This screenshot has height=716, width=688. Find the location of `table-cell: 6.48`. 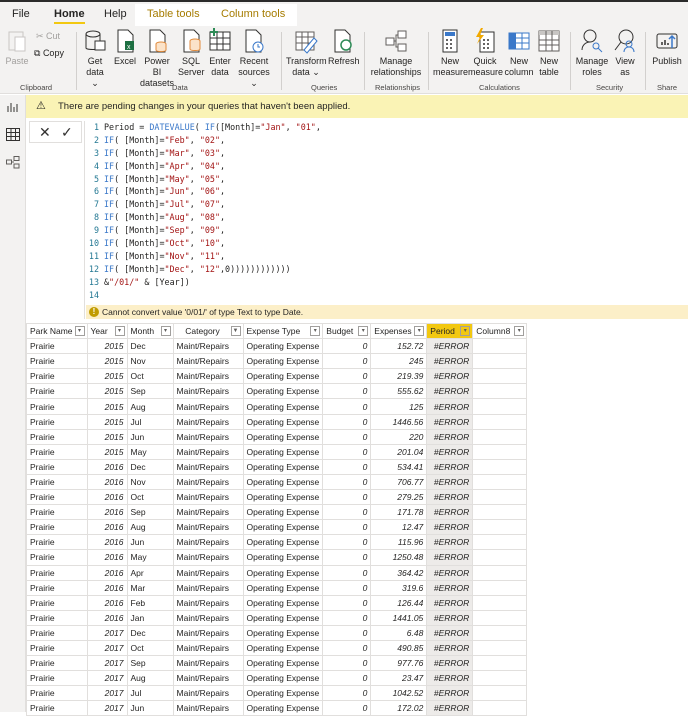

table-cell: 6.48 is located at coordinates (399, 632).